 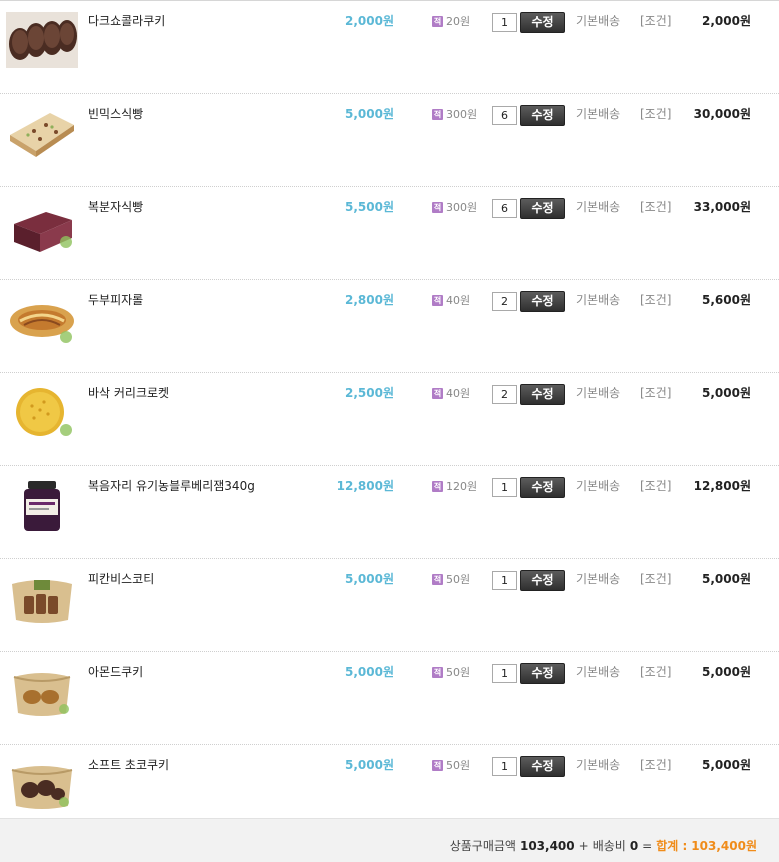 What do you see at coordinates (369, 300) in the screenshot?
I see `product-price: 2,800원` at bounding box center [369, 300].